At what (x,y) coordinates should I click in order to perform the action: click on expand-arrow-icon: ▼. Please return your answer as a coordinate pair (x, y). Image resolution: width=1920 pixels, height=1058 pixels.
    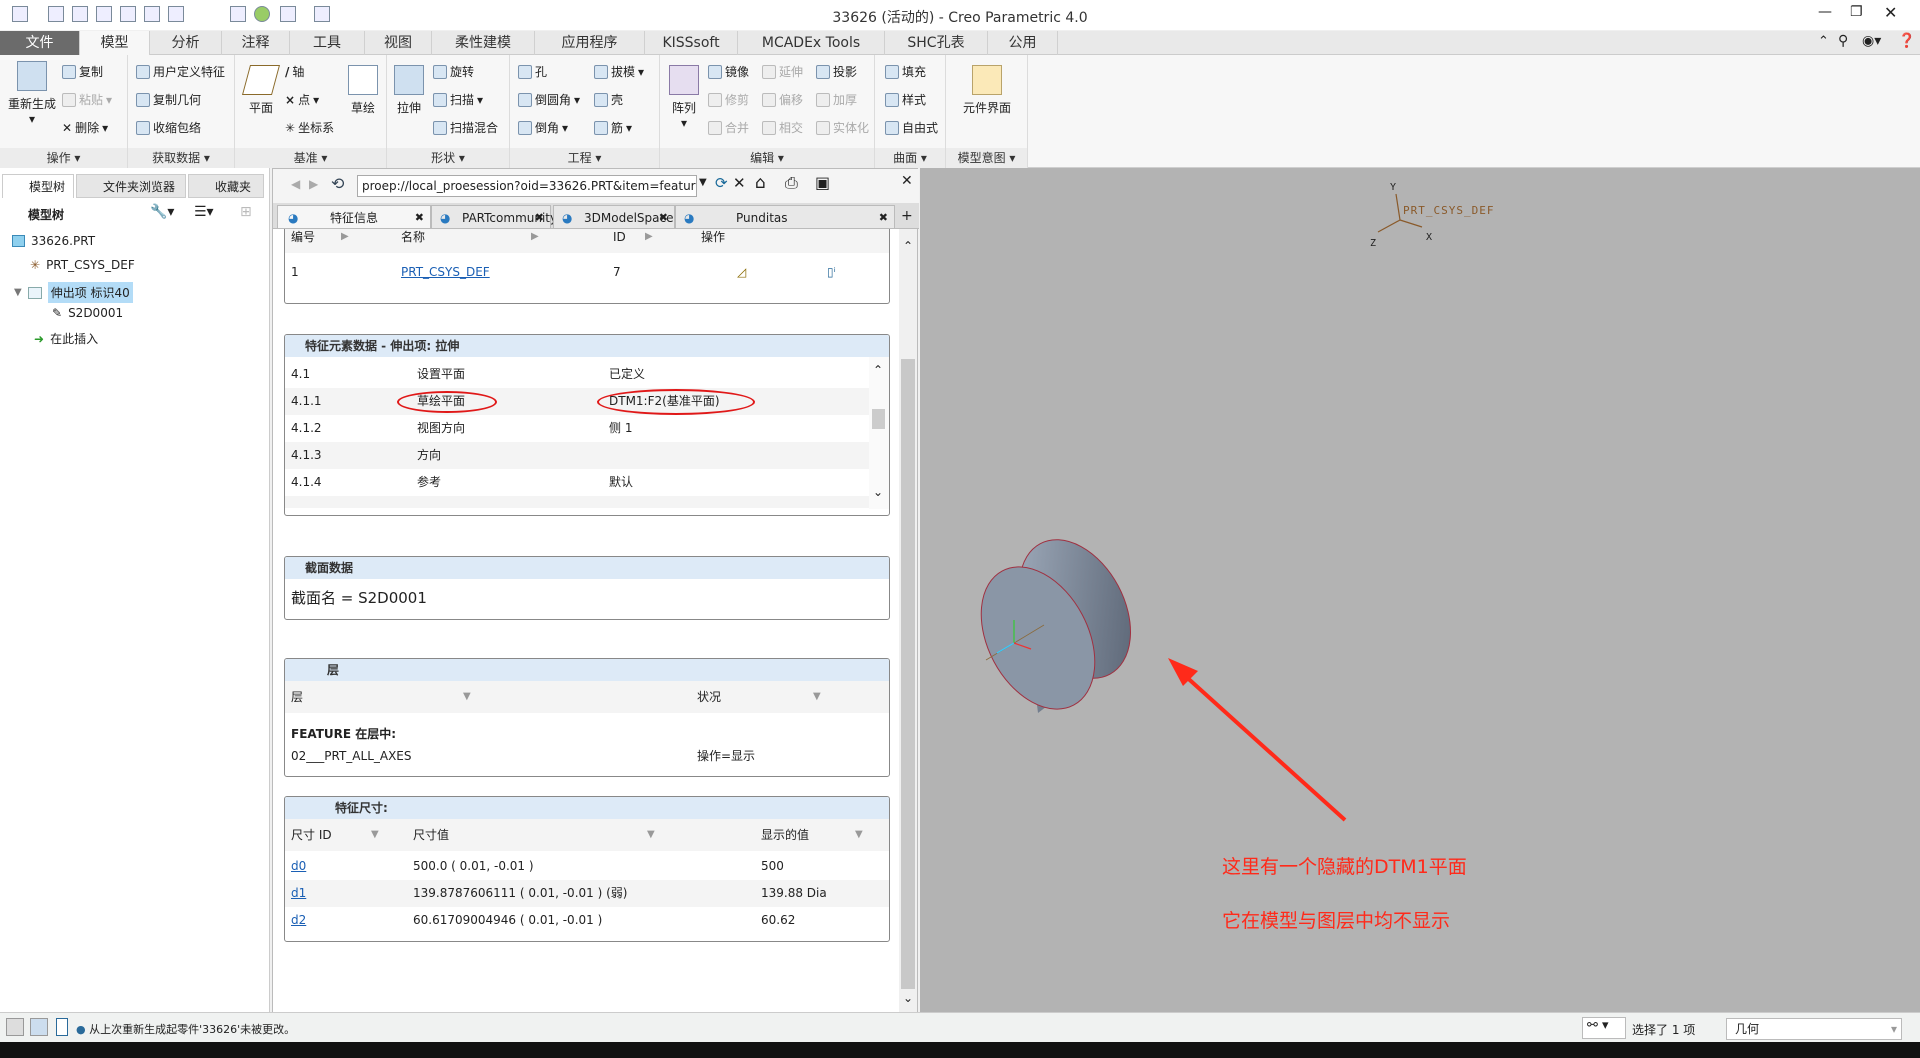
    Looking at the image, I should click on (18, 292).